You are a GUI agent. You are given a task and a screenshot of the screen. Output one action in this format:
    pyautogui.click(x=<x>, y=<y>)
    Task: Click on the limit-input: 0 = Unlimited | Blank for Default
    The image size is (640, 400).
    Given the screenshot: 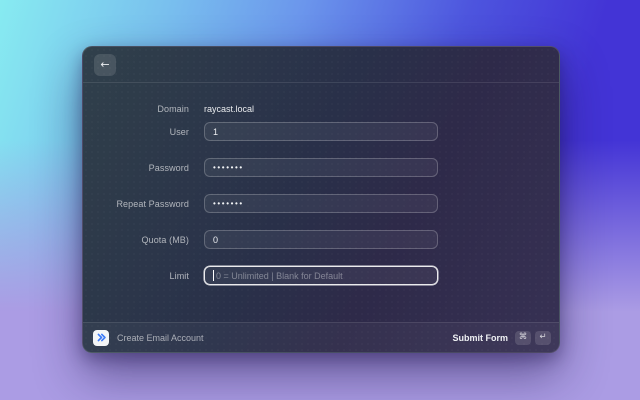 What is the action you would take?
    pyautogui.click(x=321, y=275)
    